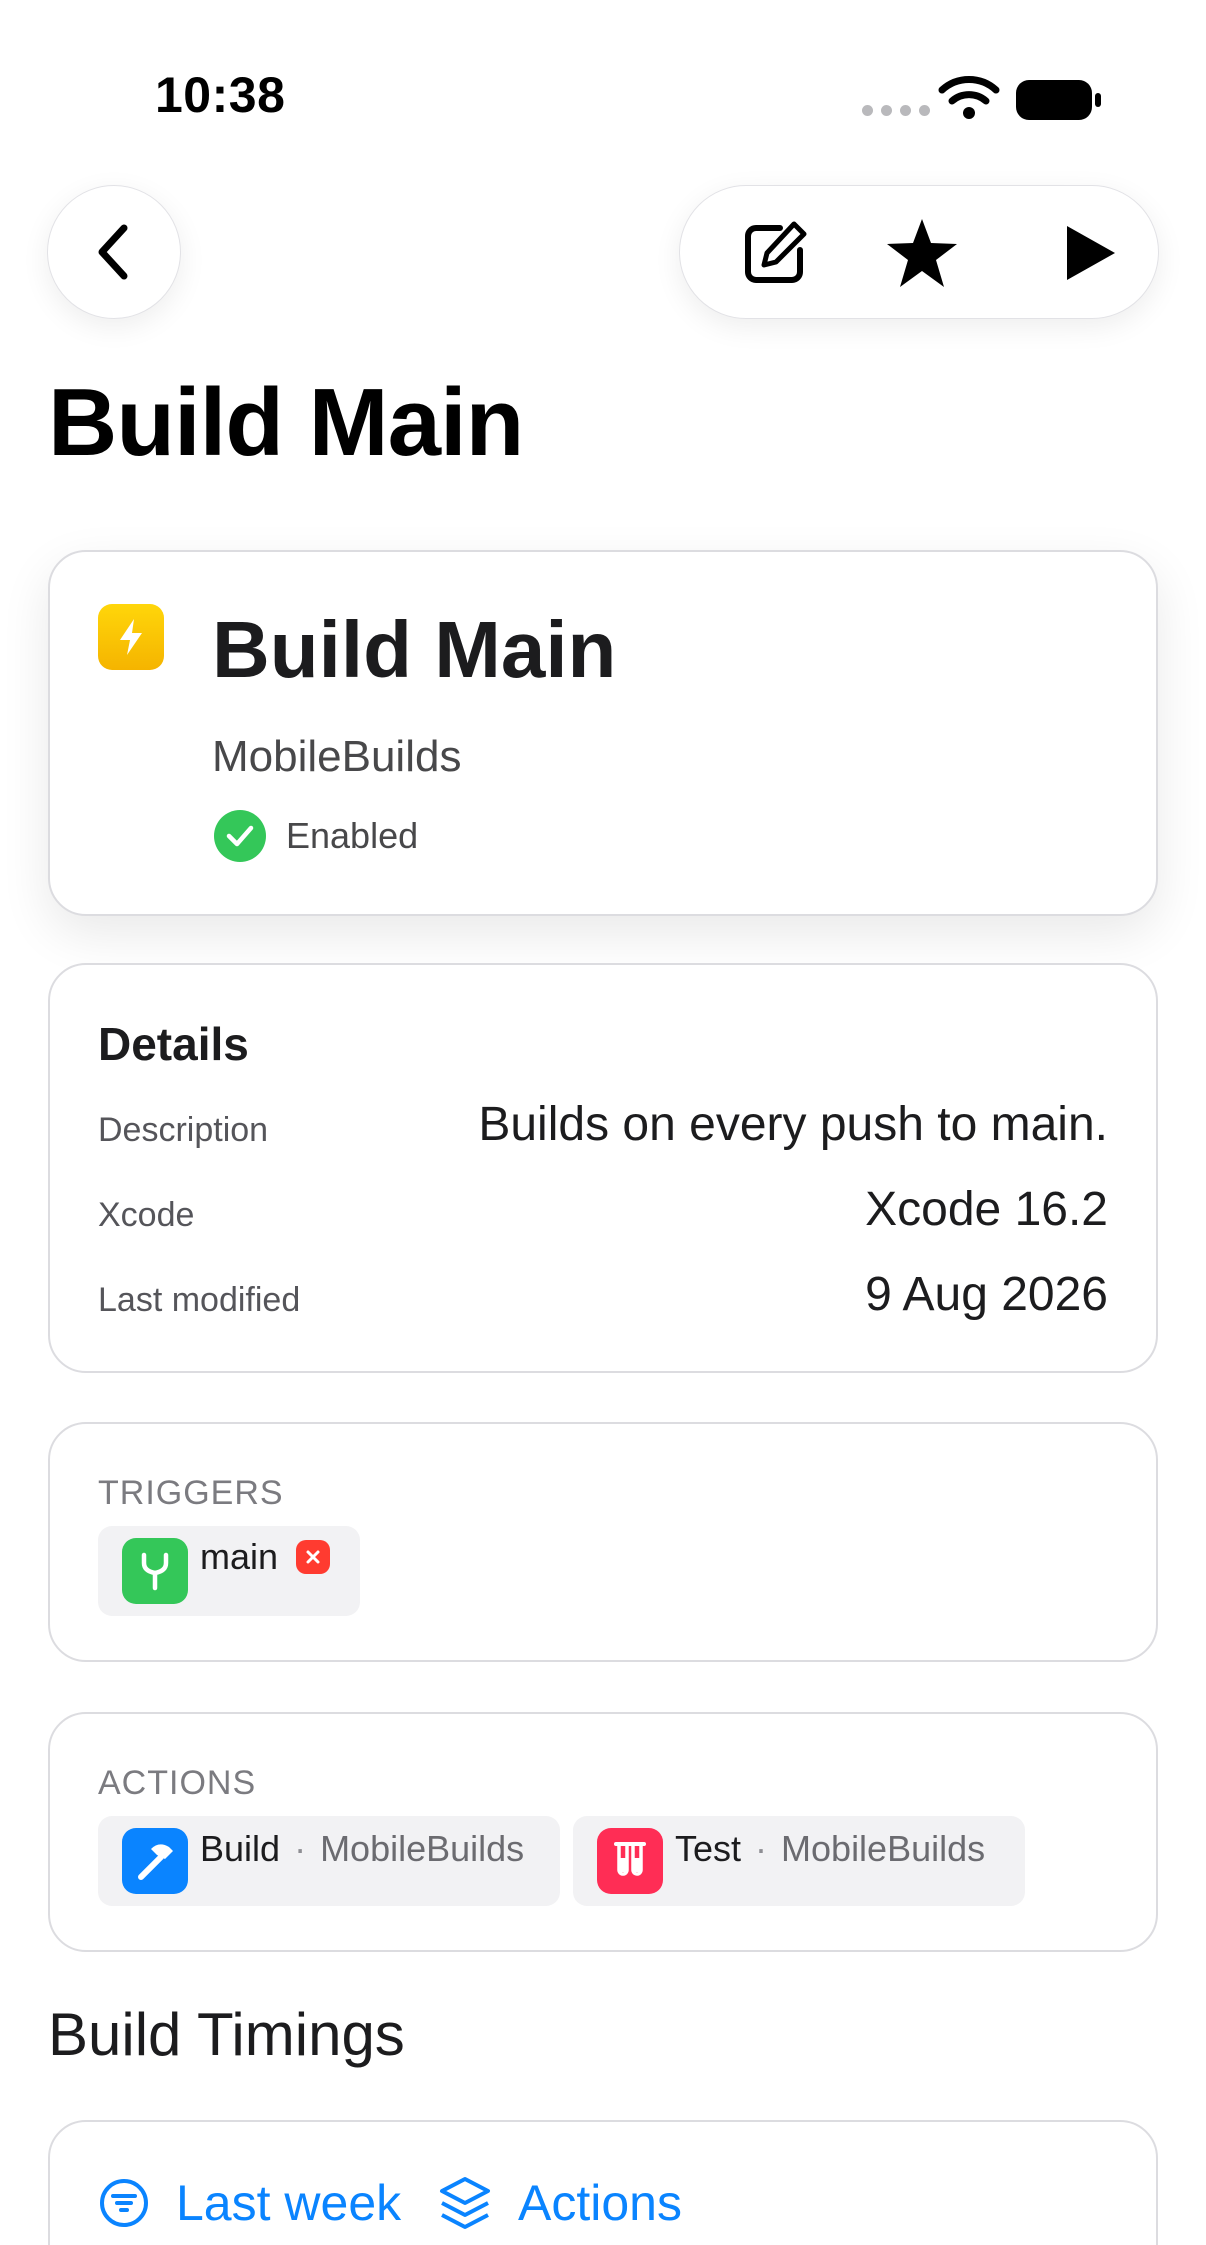 The width and height of the screenshot is (1206, 2245). Describe the element at coordinates (146, 1215) in the screenshot. I see `detail-label: Xcode` at that location.